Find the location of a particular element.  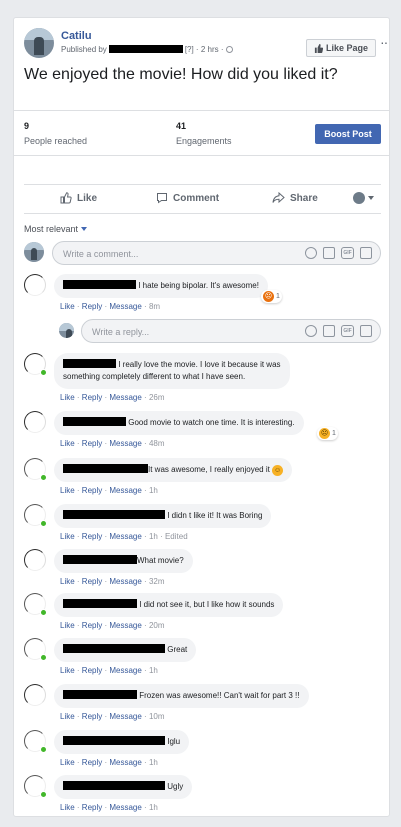

comment-time: 8m is located at coordinates (154, 306).